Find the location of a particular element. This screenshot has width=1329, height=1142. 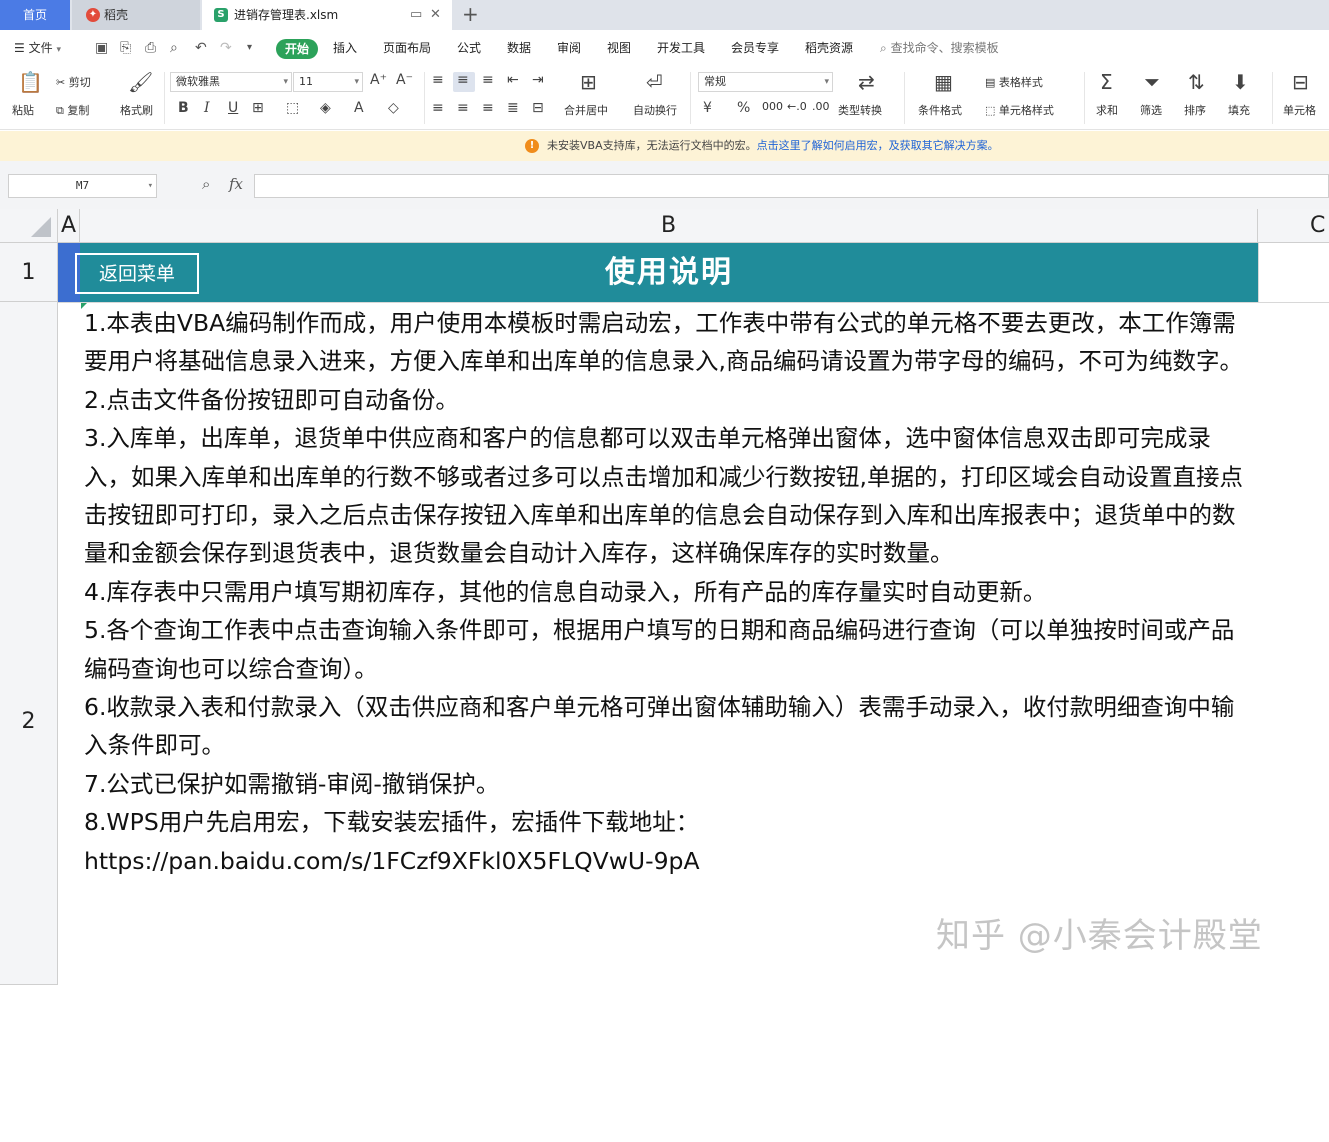

sum-button: 求和 is located at coordinates (1107, 110).